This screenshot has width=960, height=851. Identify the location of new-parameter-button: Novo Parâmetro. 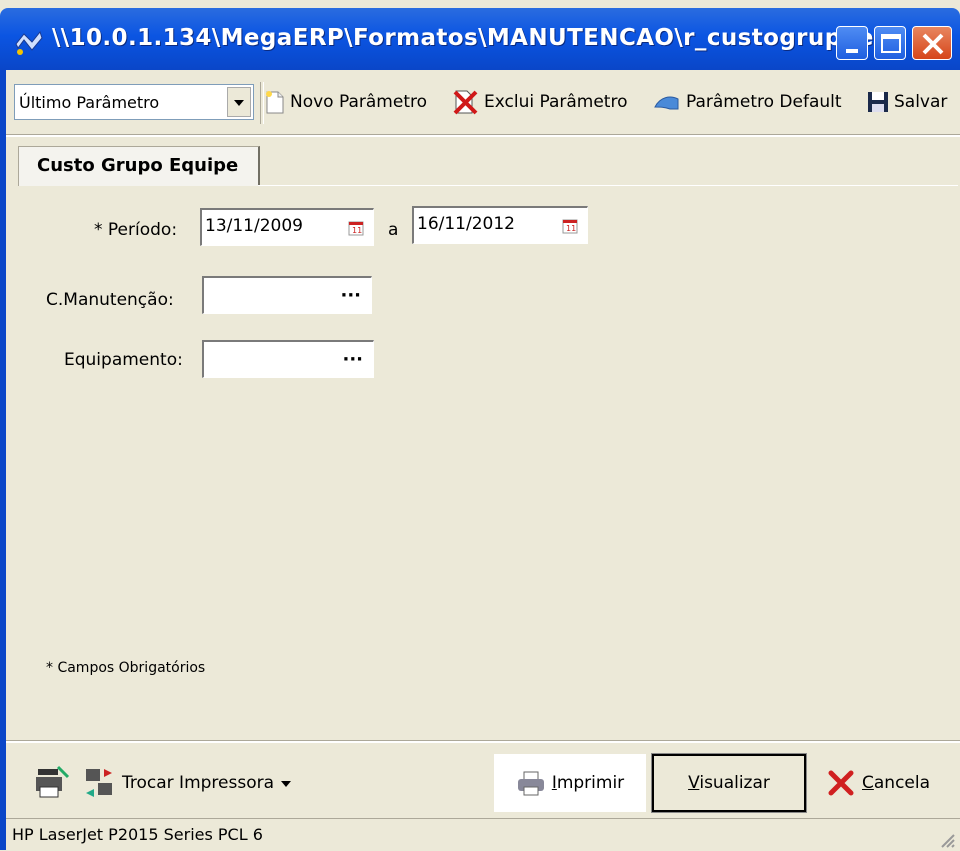
(345, 102).